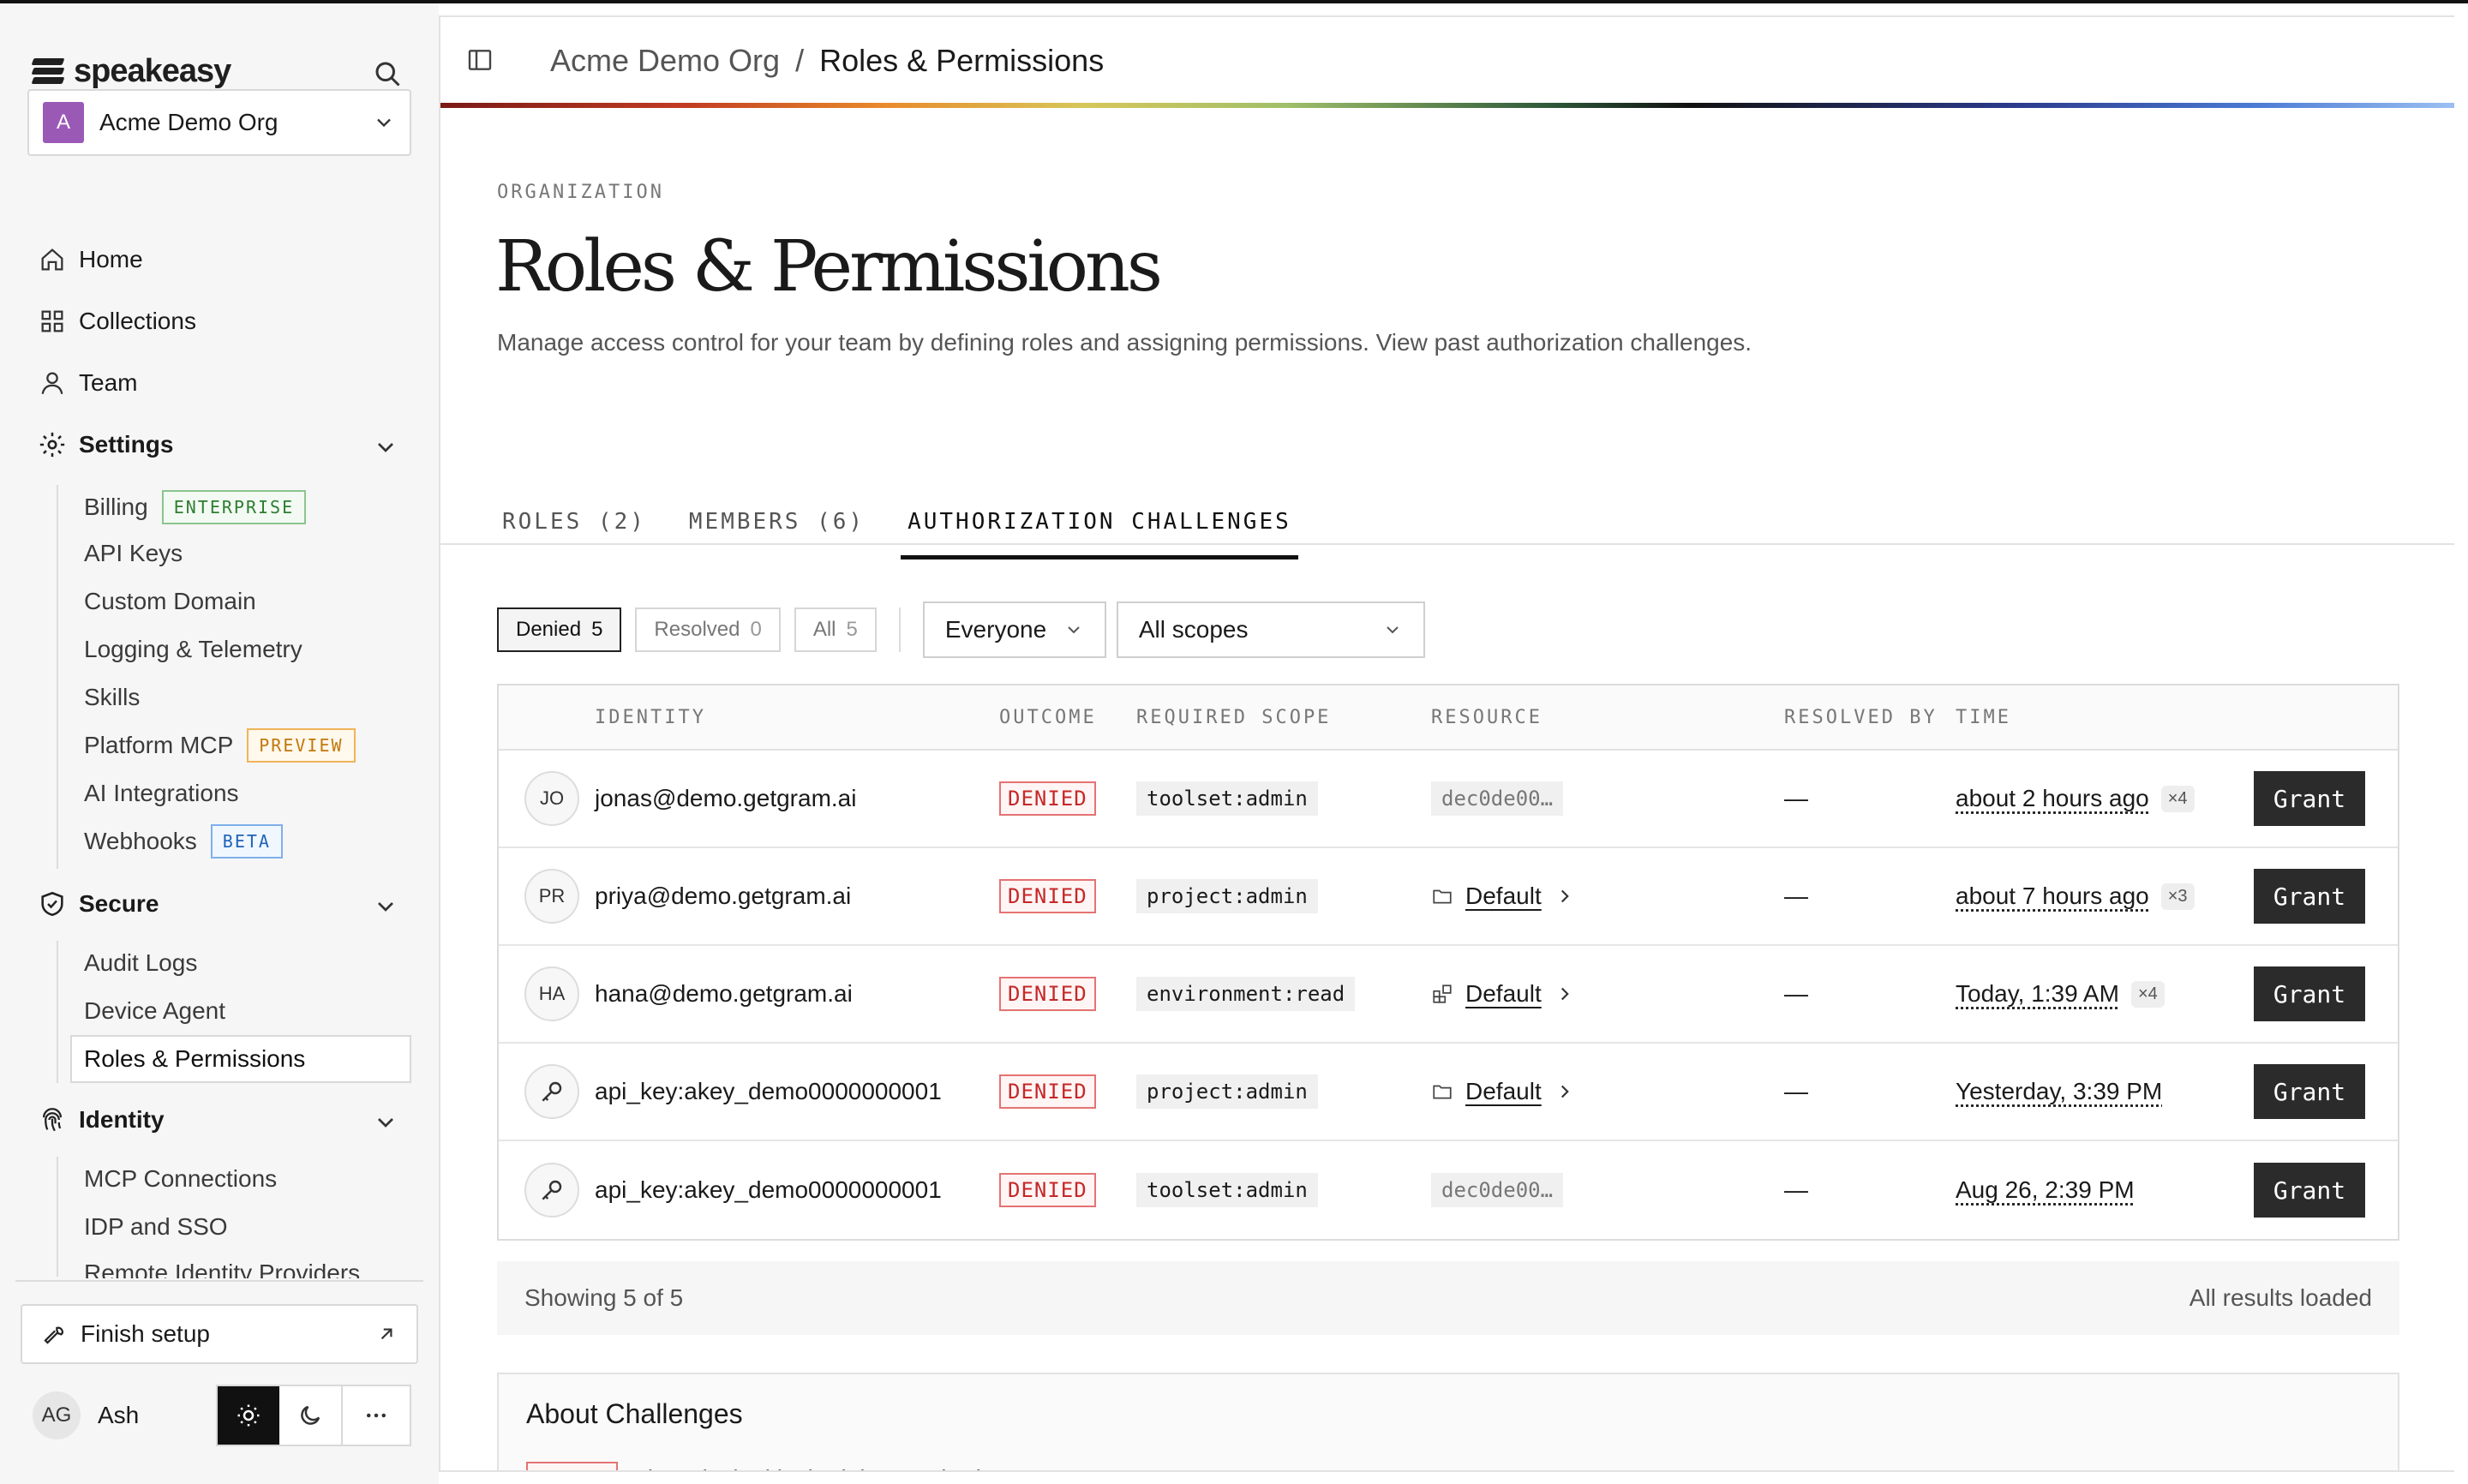 This screenshot has height=1484, width=2468. What do you see at coordinates (1564, 1091) in the screenshot?
I see `chevron-right-icon` at bounding box center [1564, 1091].